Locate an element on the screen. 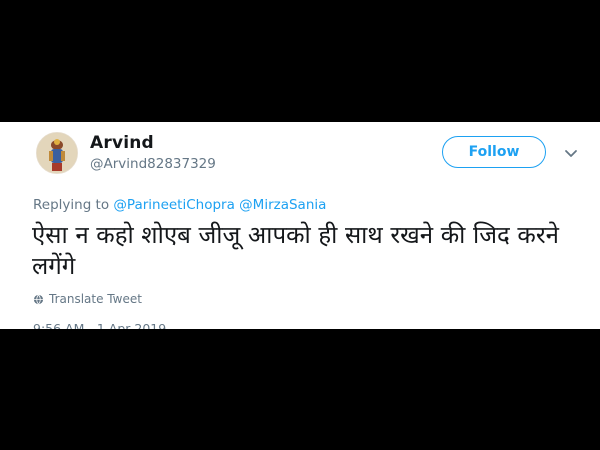 The image size is (600, 450). globe-icon is located at coordinates (38, 299).